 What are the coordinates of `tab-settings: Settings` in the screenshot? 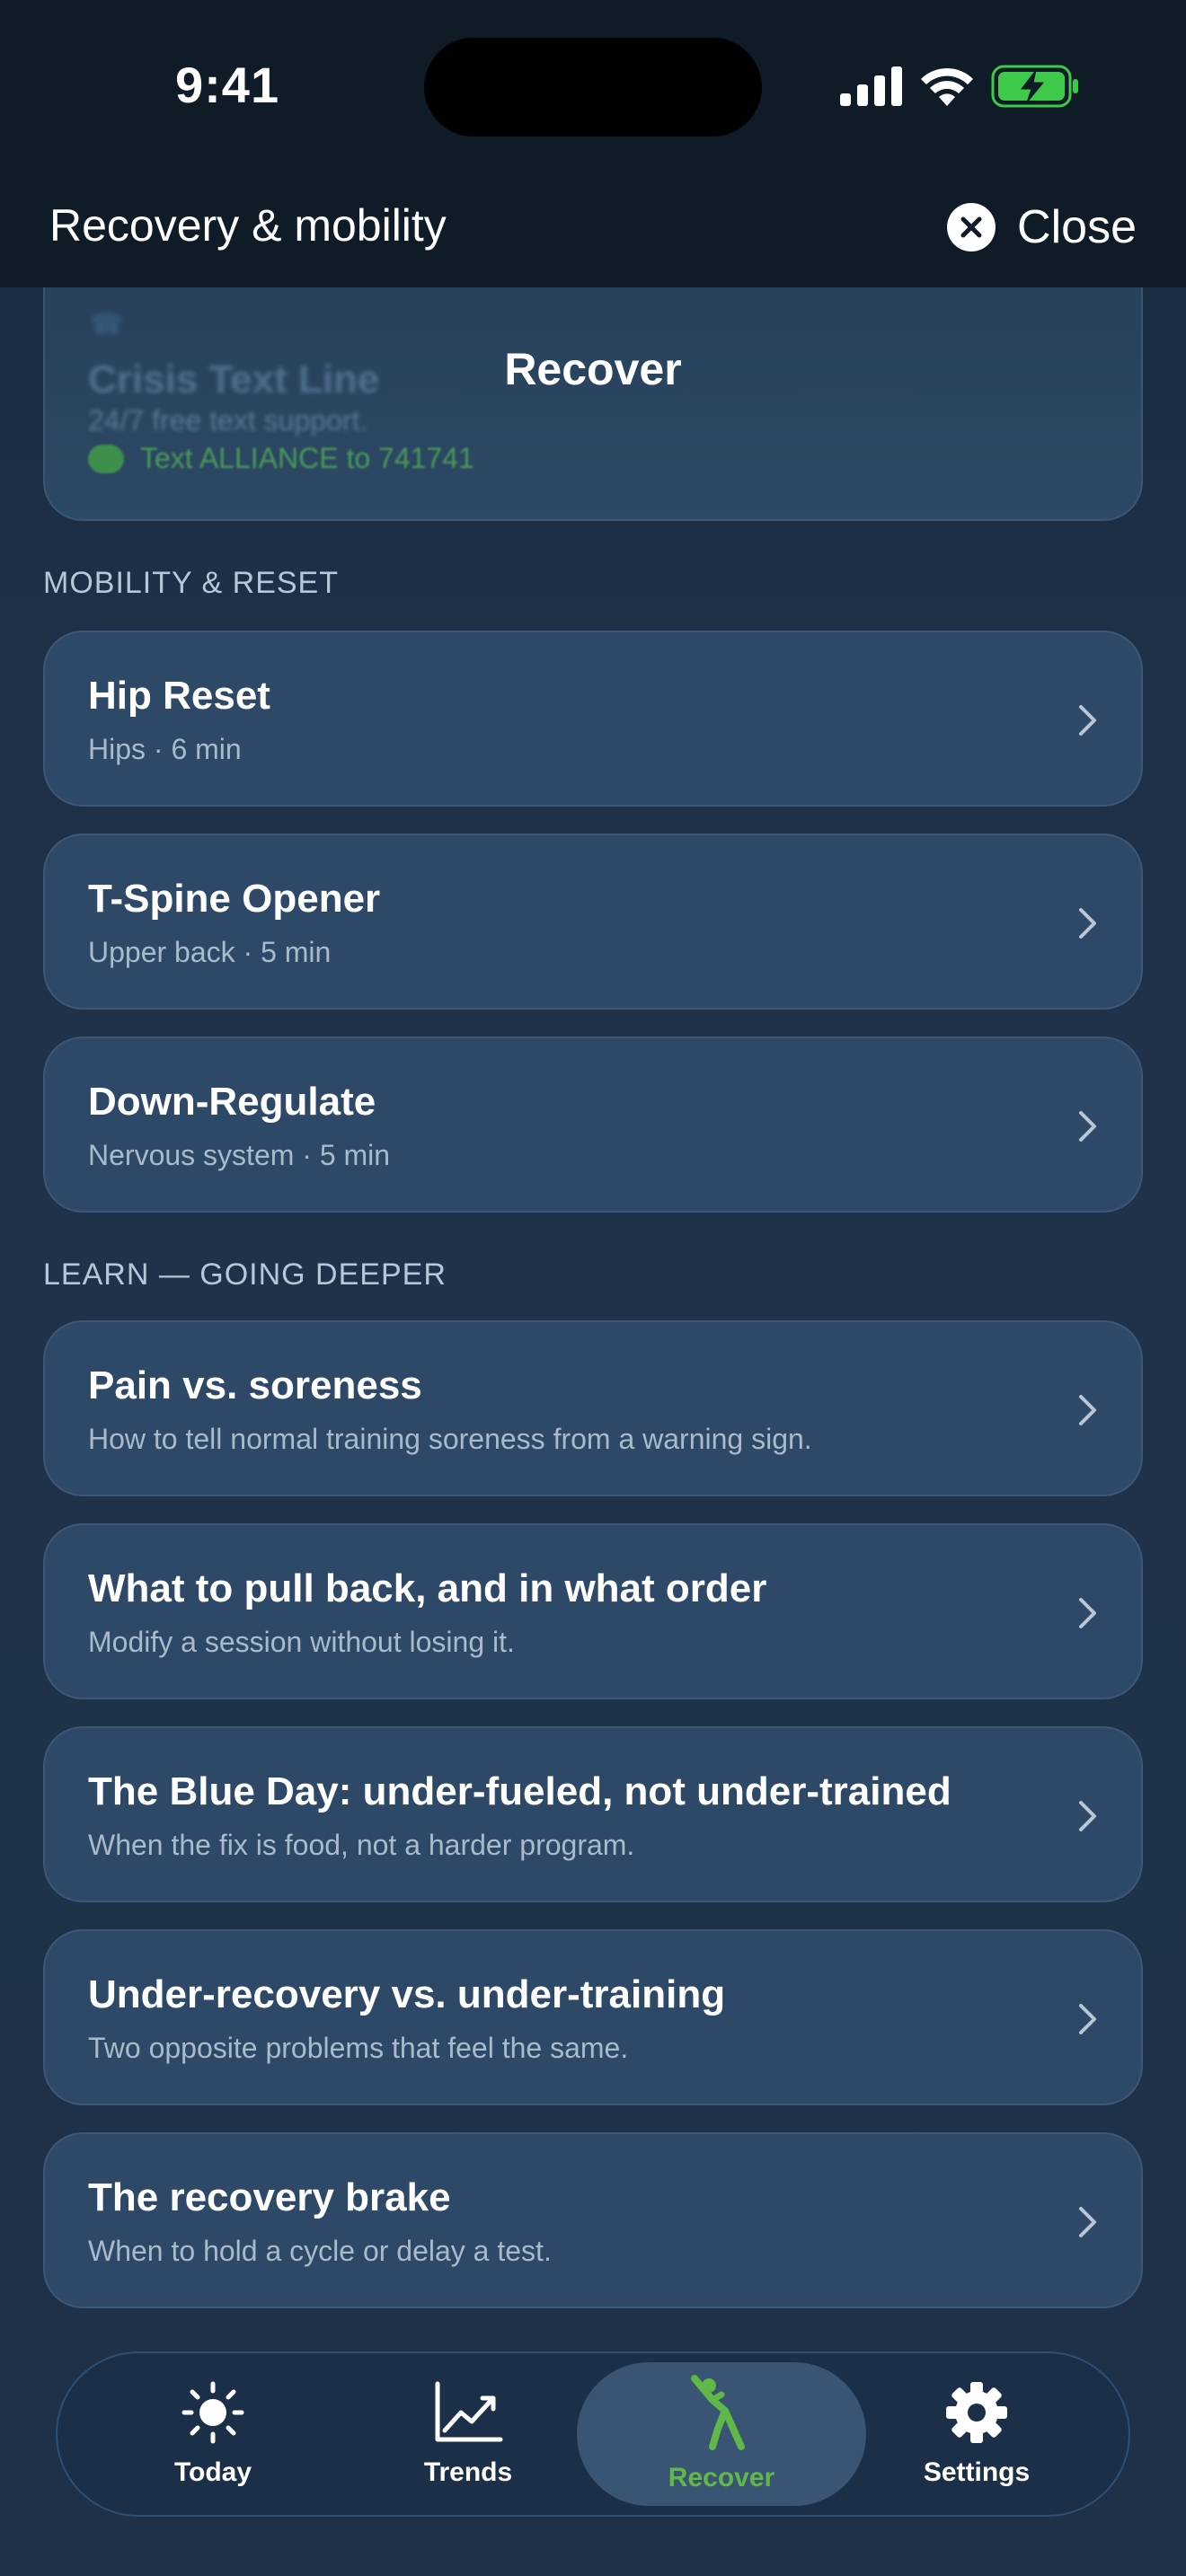 It's located at (976, 2434).